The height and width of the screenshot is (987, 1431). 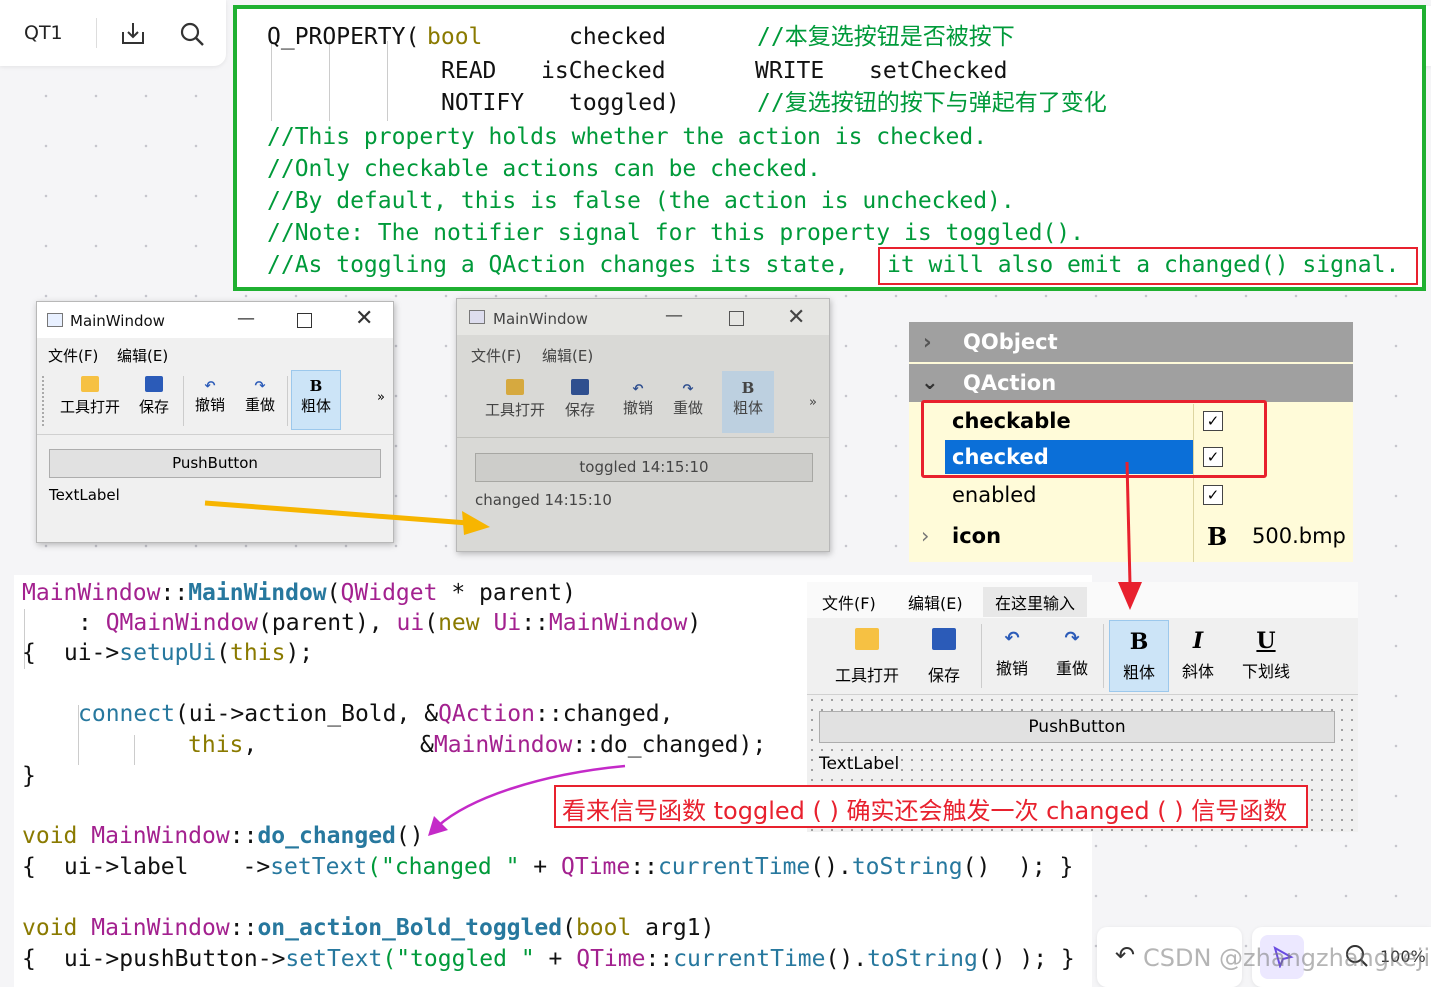 I want to click on toolbar: 工具打开 保存 ↶ 撤销 ↷ 重做 B 粗体 », so click(x=643, y=403).